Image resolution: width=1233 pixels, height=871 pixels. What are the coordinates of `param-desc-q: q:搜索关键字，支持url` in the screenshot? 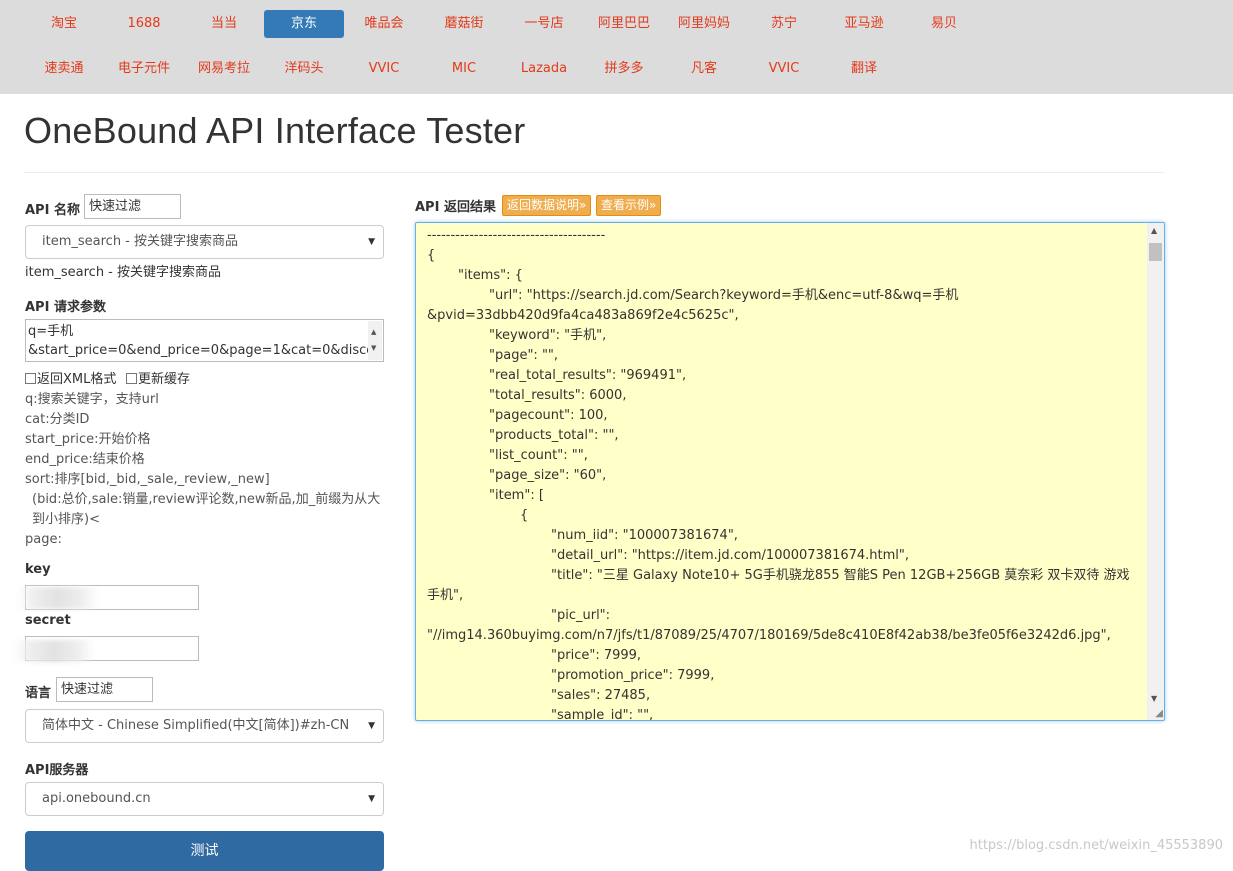 It's located at (92, 399).